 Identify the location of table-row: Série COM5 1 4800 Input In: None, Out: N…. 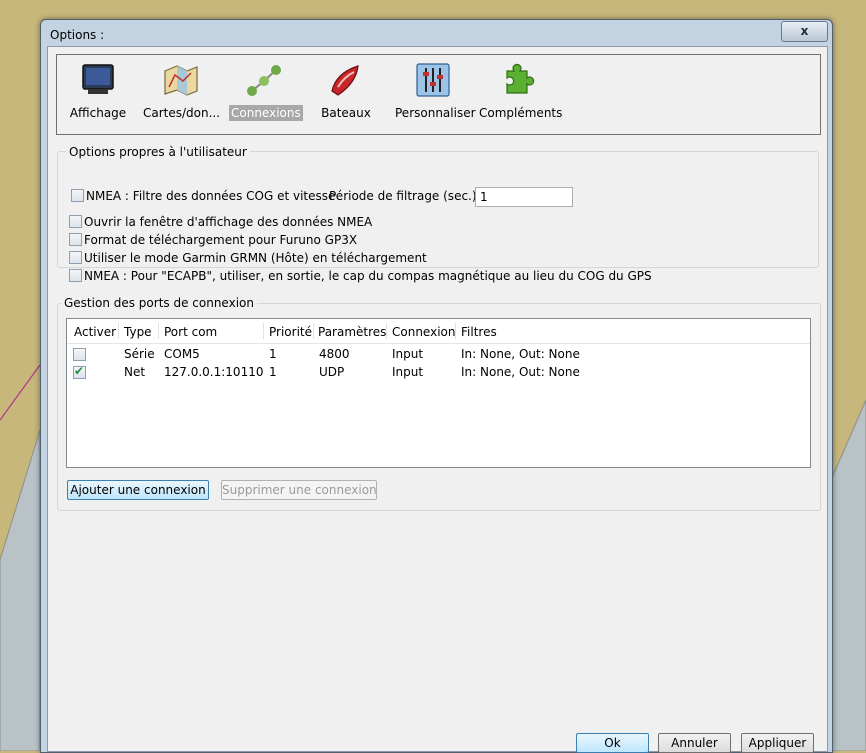
(438, 355).